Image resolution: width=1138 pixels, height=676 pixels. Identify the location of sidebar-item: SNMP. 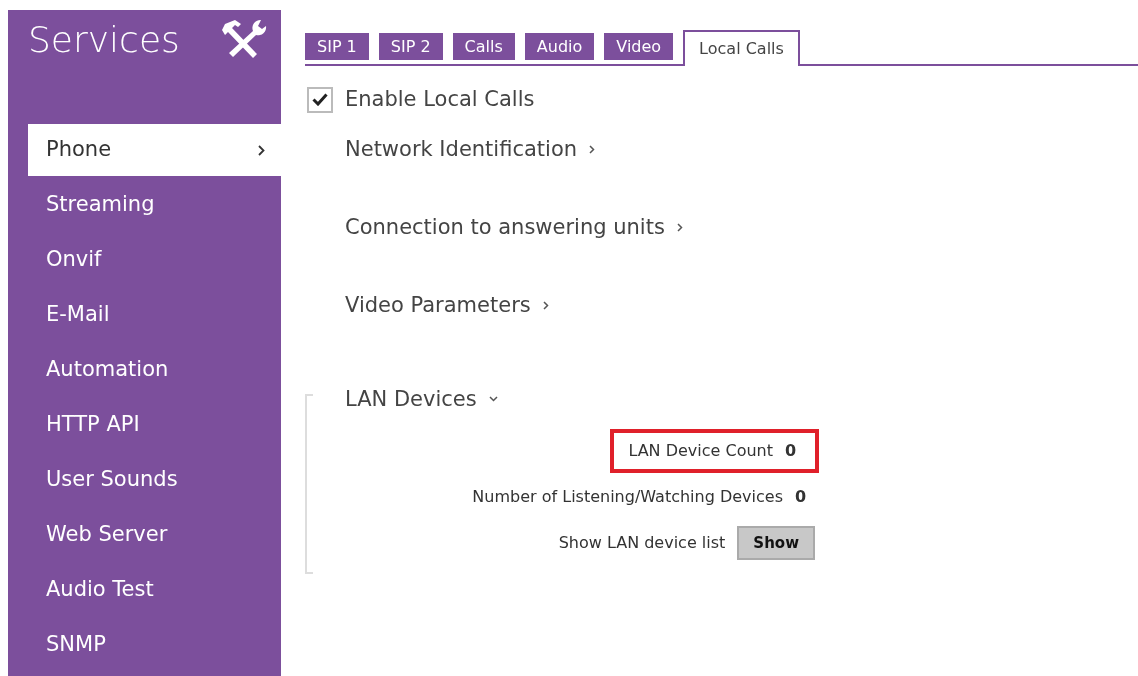
(144, 645).